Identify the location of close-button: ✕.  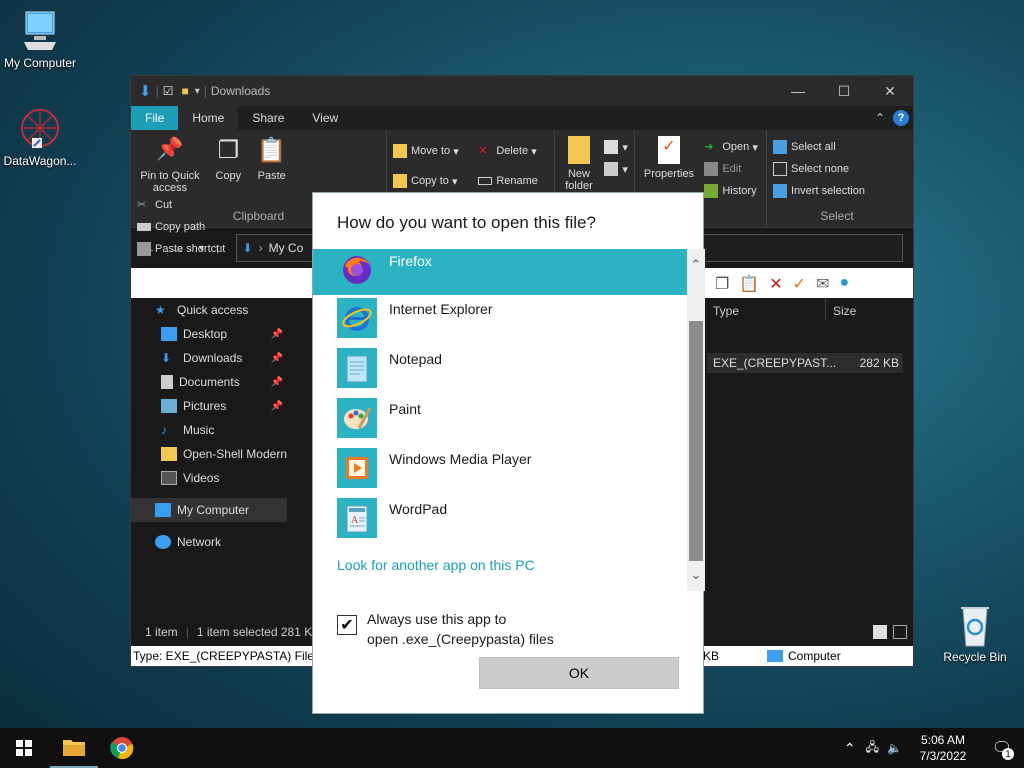
(890, 91).